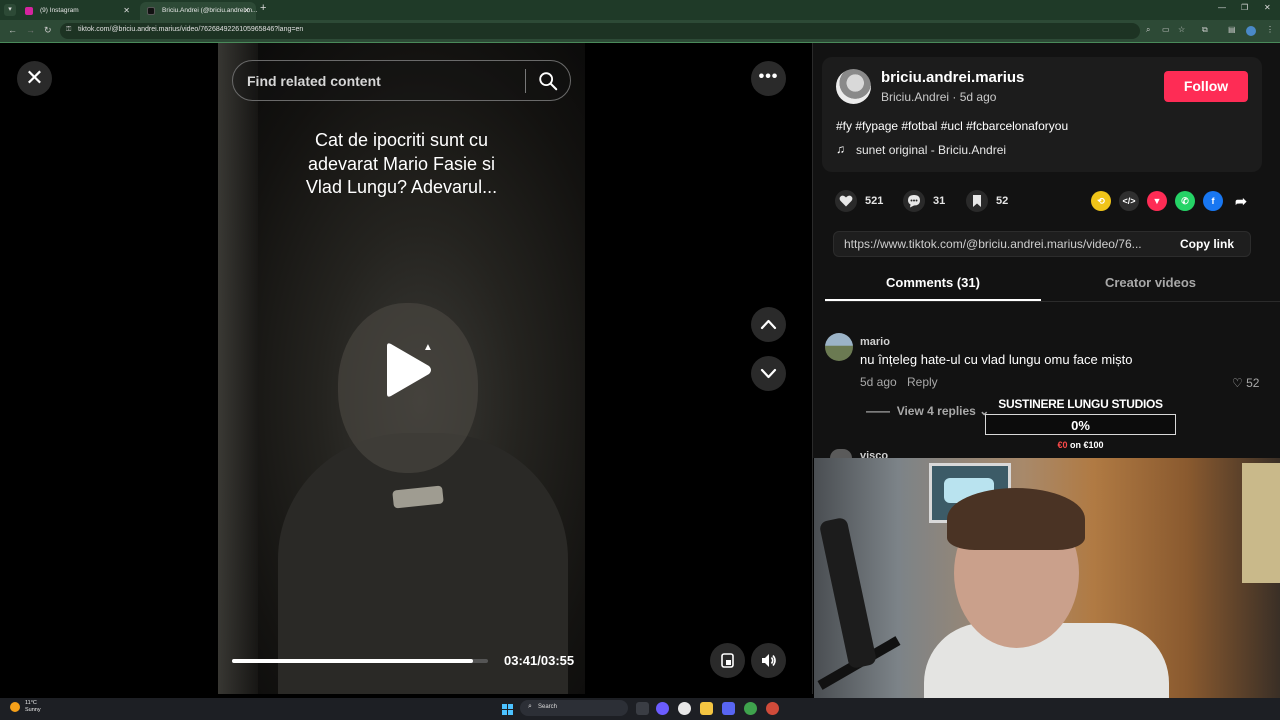 This screenshot has height=720, width=1280. What do you see at coordinates (1232, 29) in the screenshot?
I see `sidebar-icon: ▤` at bounding box center [1232, 29].